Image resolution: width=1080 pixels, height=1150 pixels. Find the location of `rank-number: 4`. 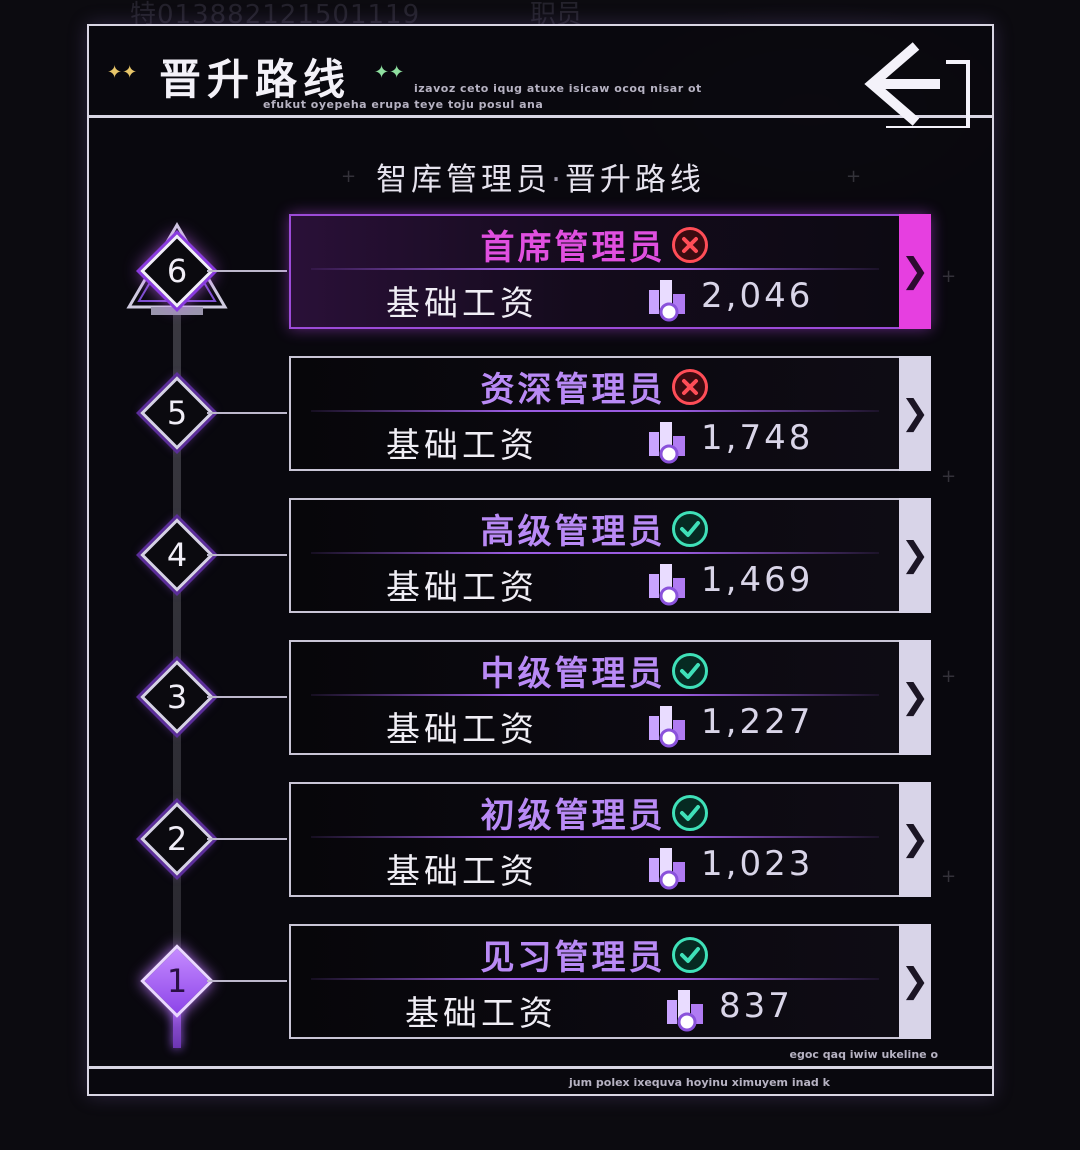

rank-number: 4 is located at coordinates (177, 555).